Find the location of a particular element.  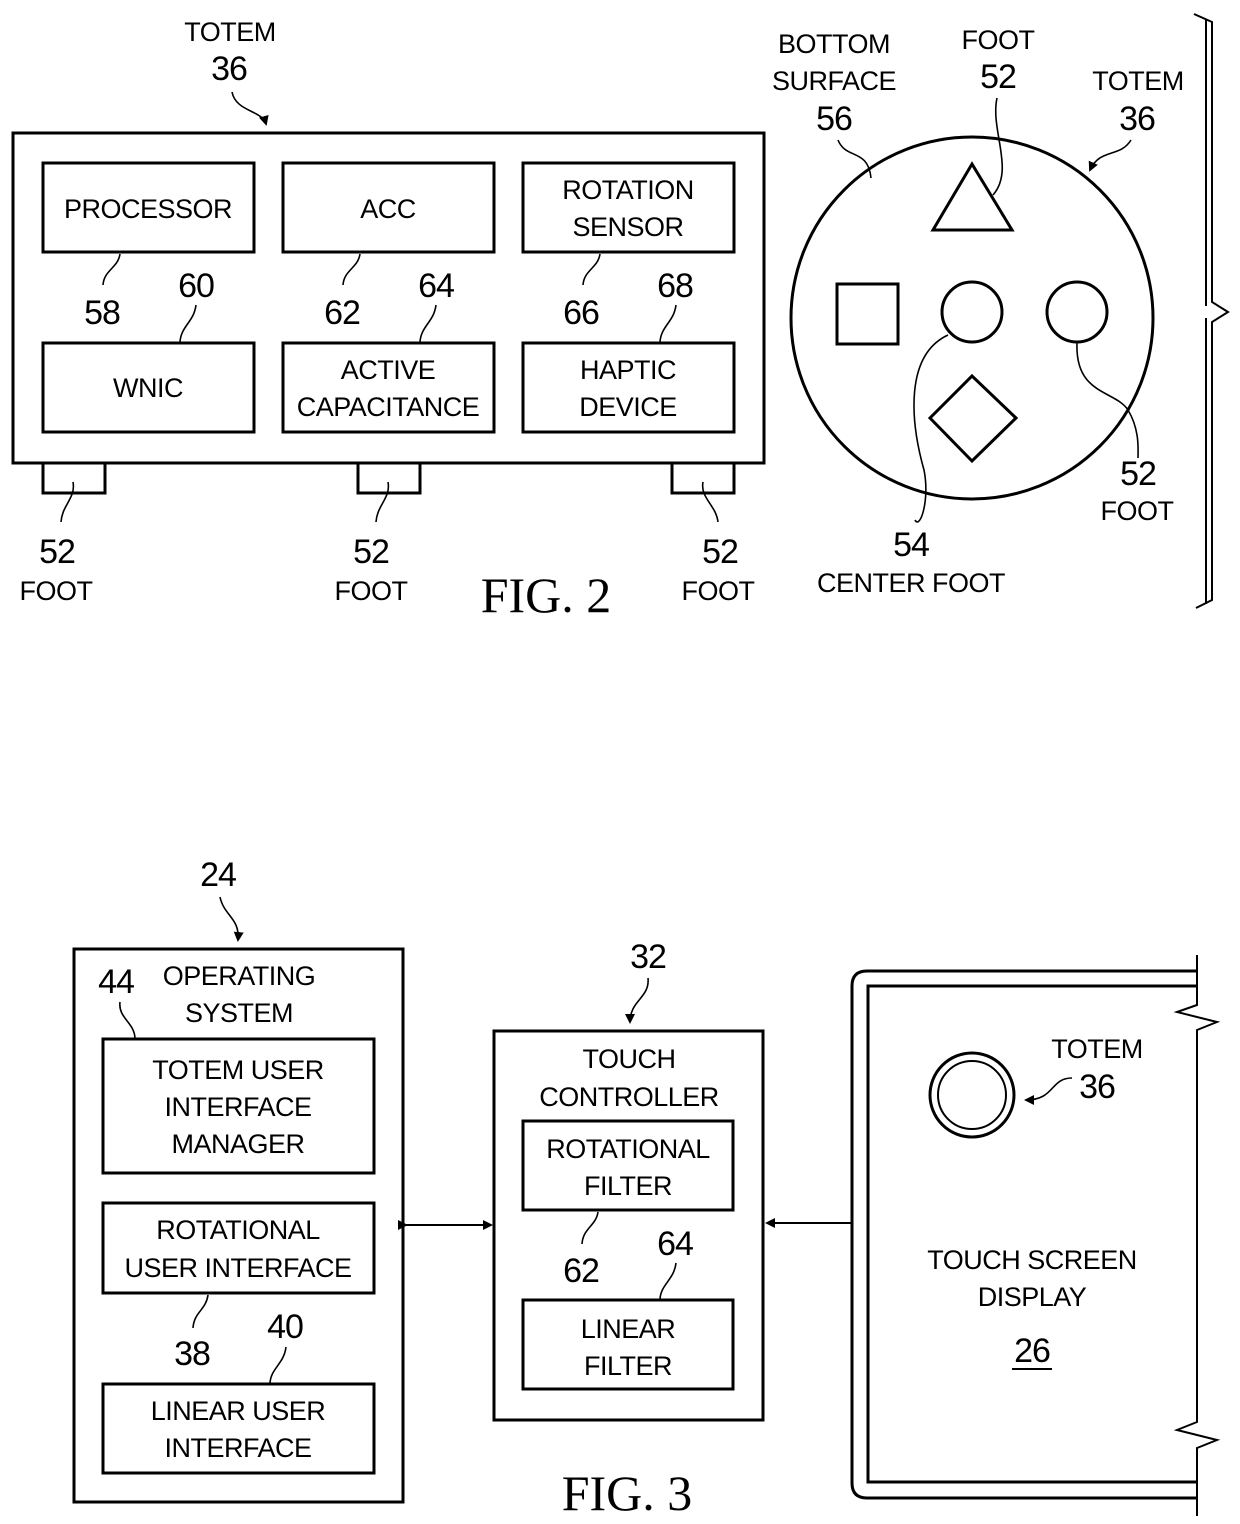

rotational-filter-ref: 62 is located at coordinates (581, 1271).